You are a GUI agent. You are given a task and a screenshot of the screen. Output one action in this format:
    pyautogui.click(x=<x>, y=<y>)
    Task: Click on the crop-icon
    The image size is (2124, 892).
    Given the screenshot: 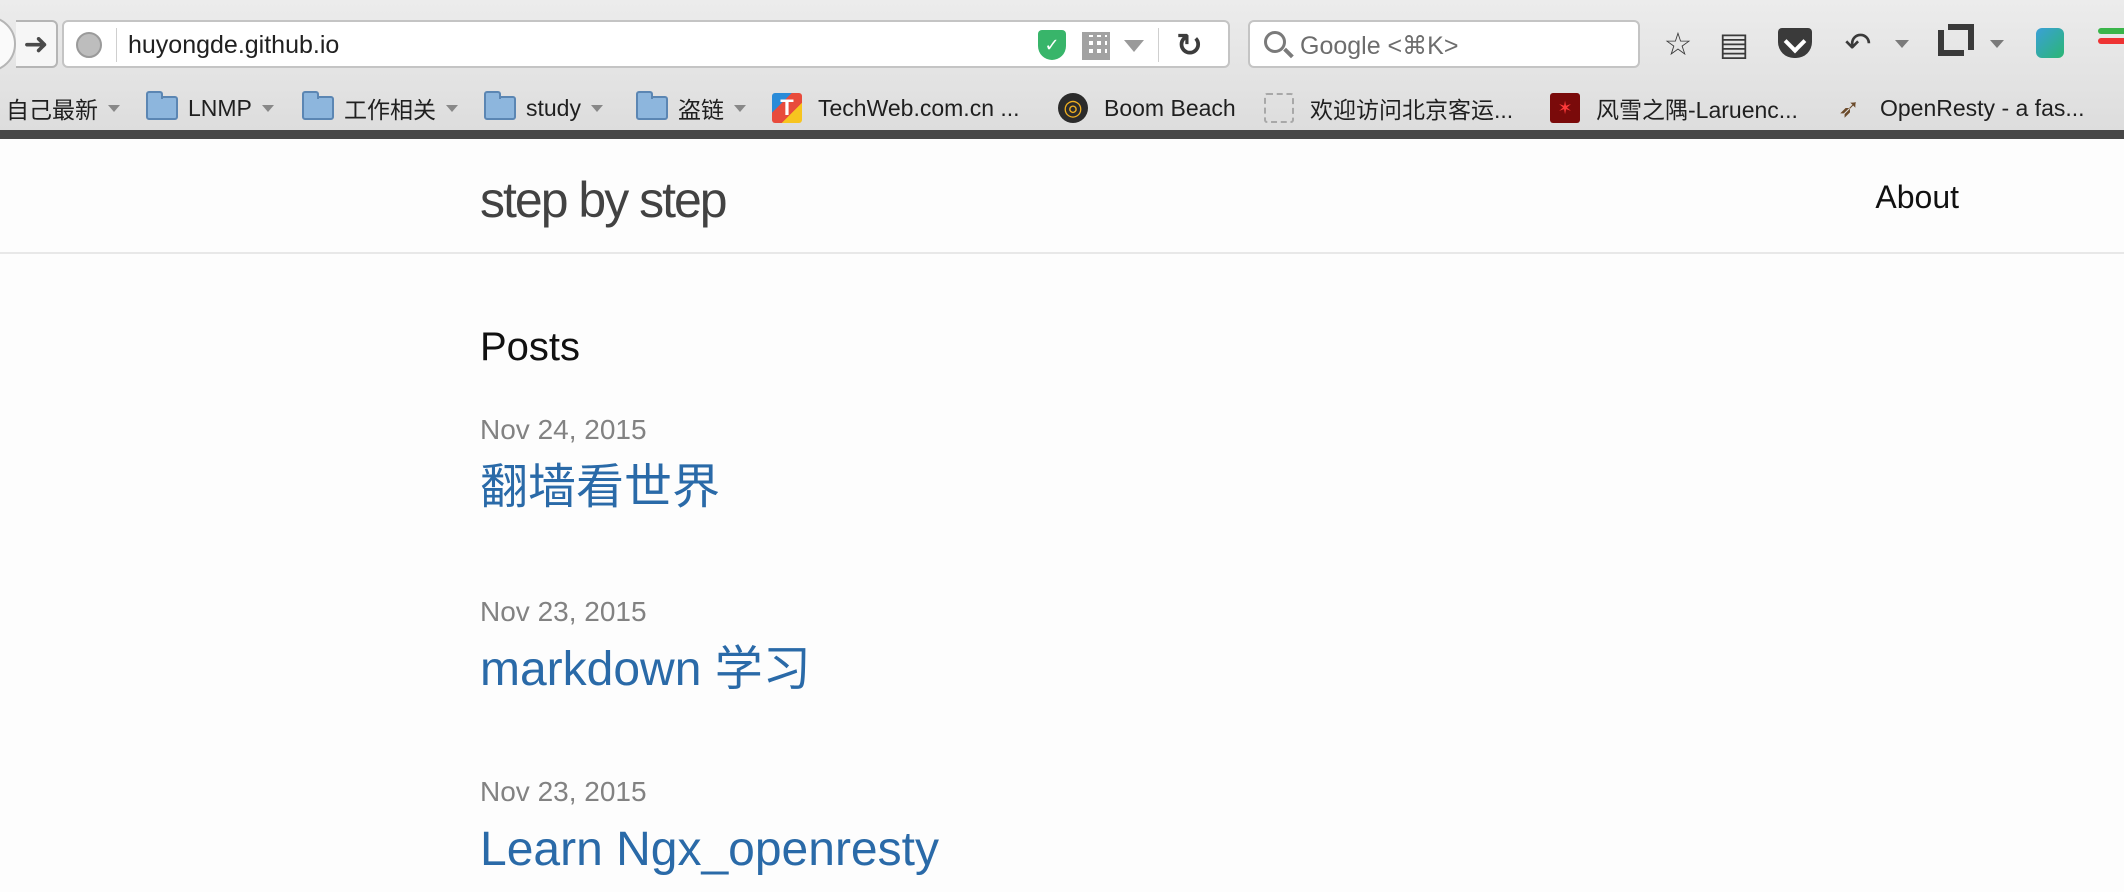 What is the action you would take?
    pyautogui.click(x=1956, y=40)
    